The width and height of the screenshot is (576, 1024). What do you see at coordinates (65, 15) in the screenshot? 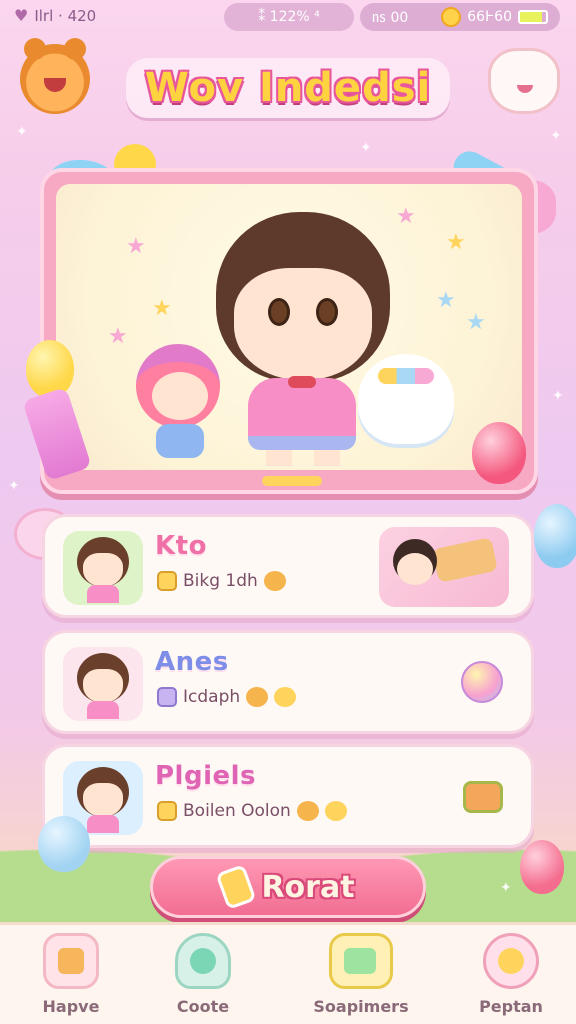
I see `signal-text: Ilrl · 420` at bounding box center [65, 15].